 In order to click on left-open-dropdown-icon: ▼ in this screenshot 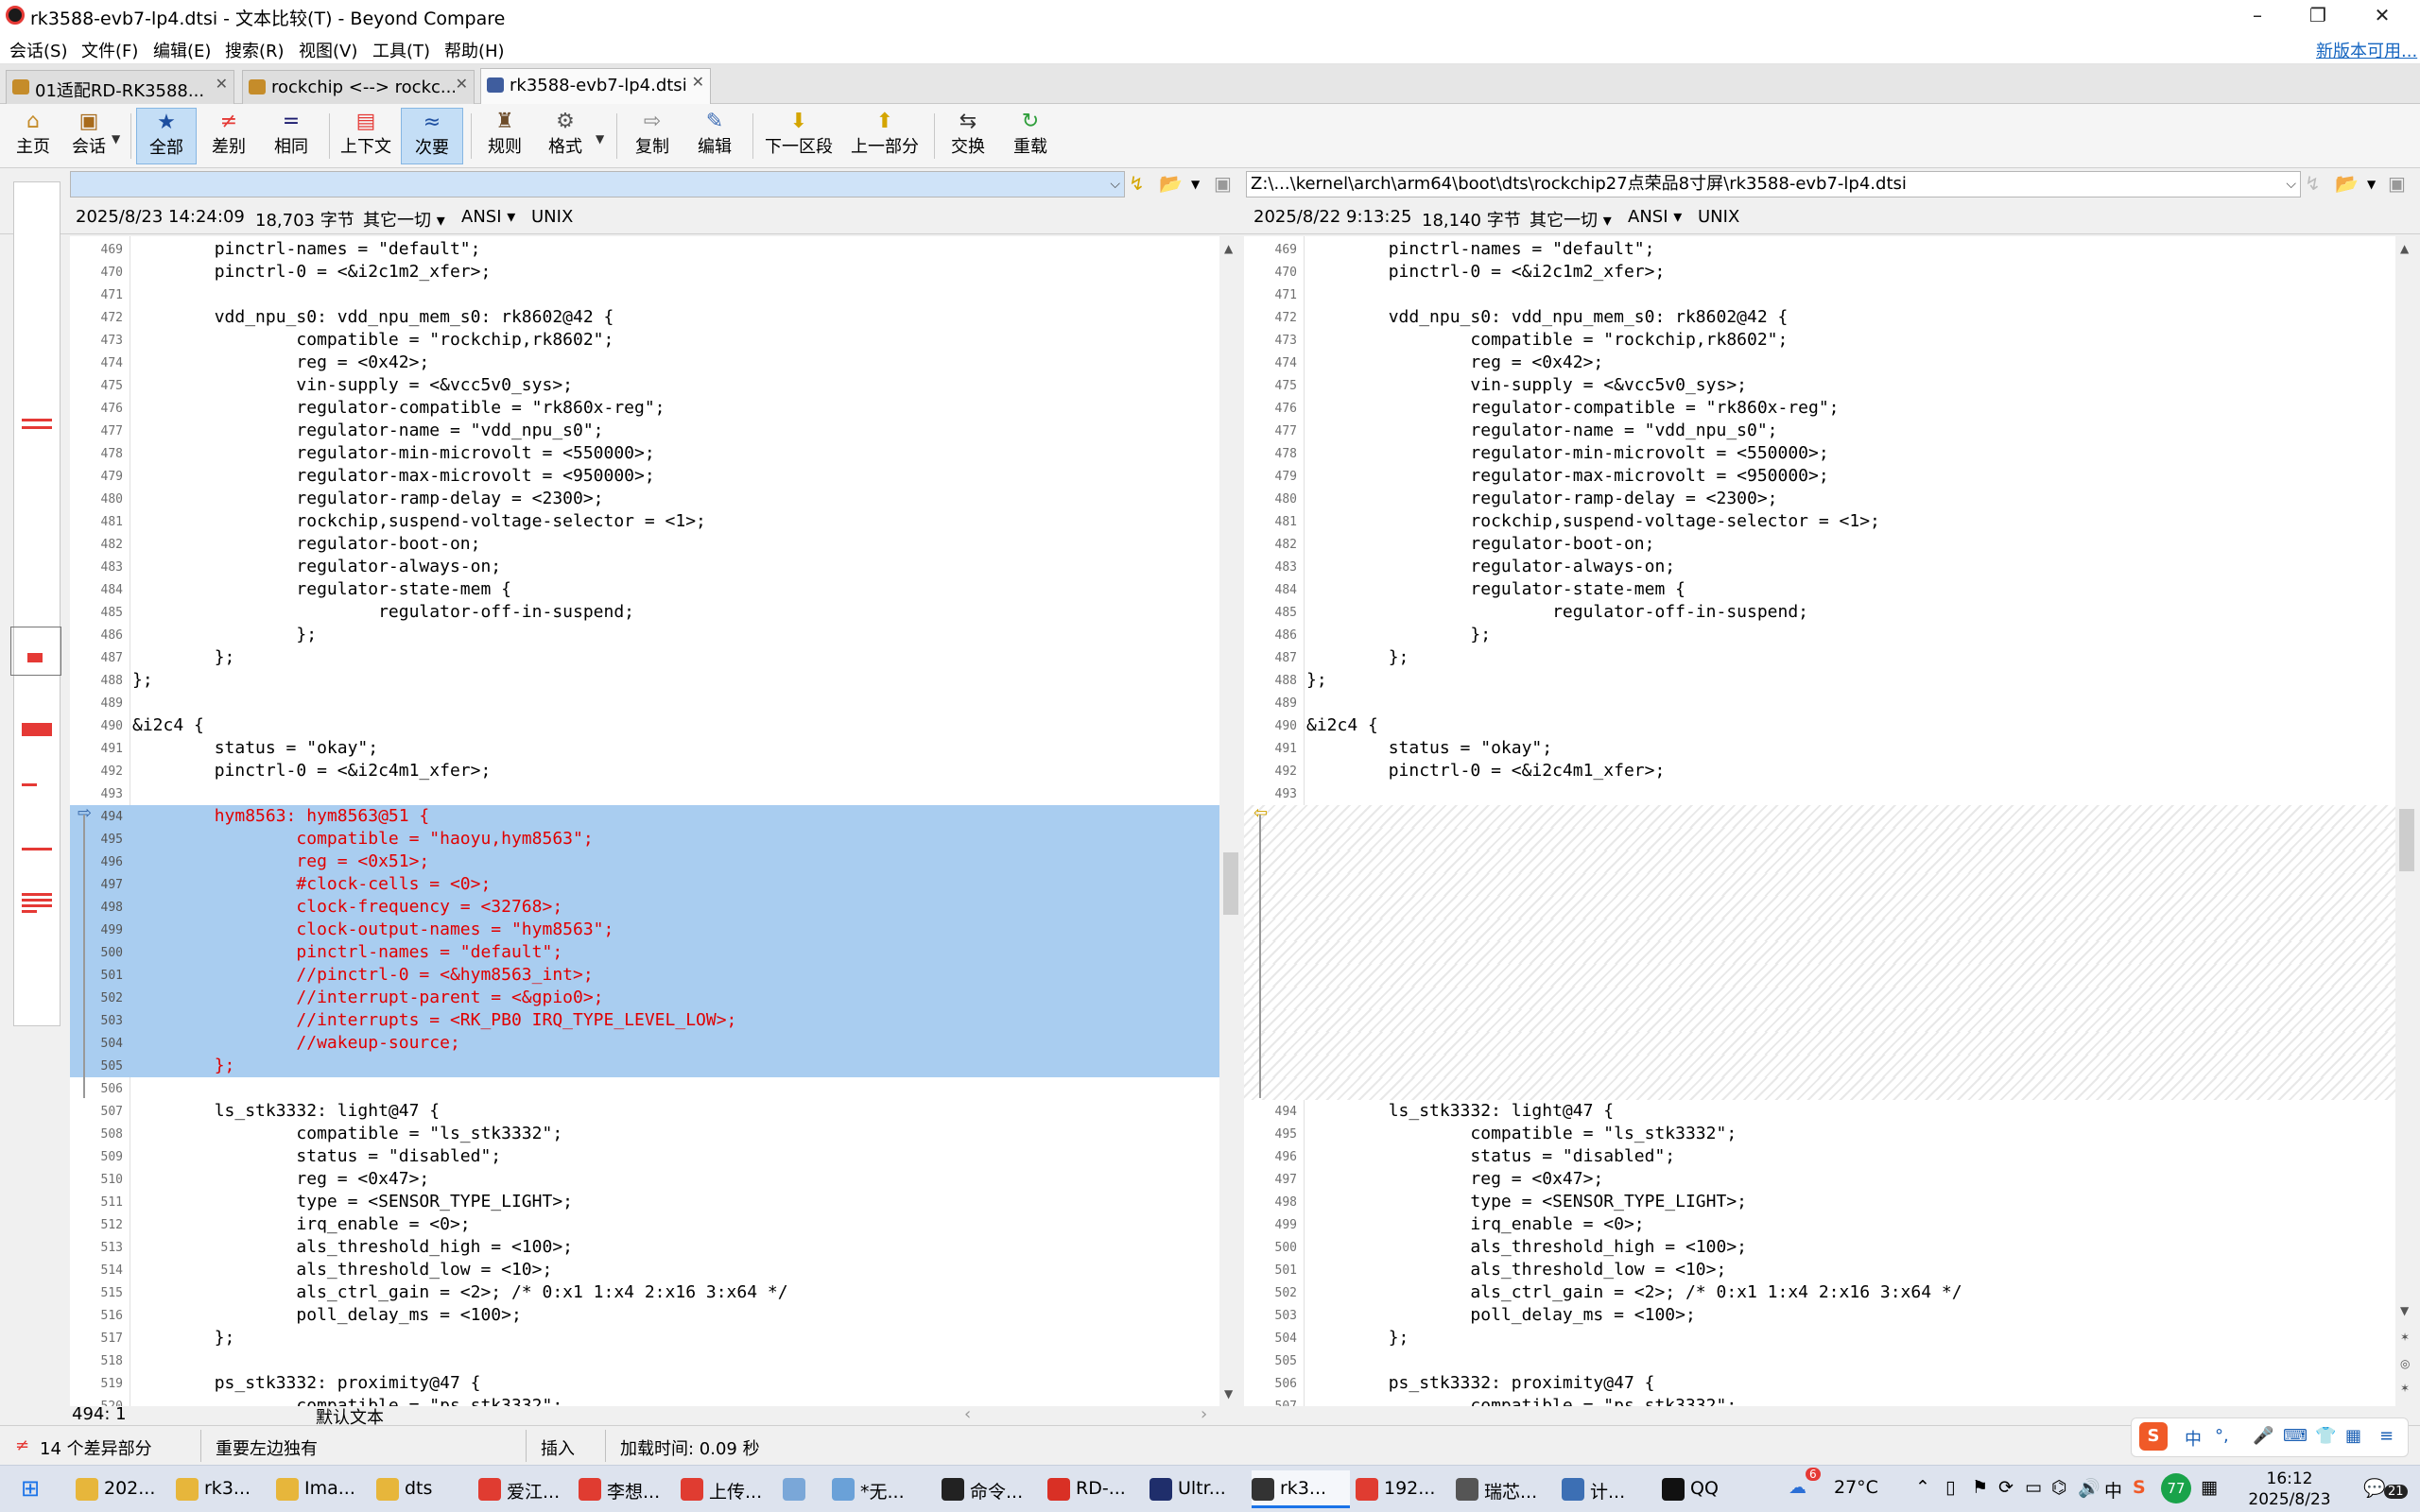, I will do `click(1196, 184)`.